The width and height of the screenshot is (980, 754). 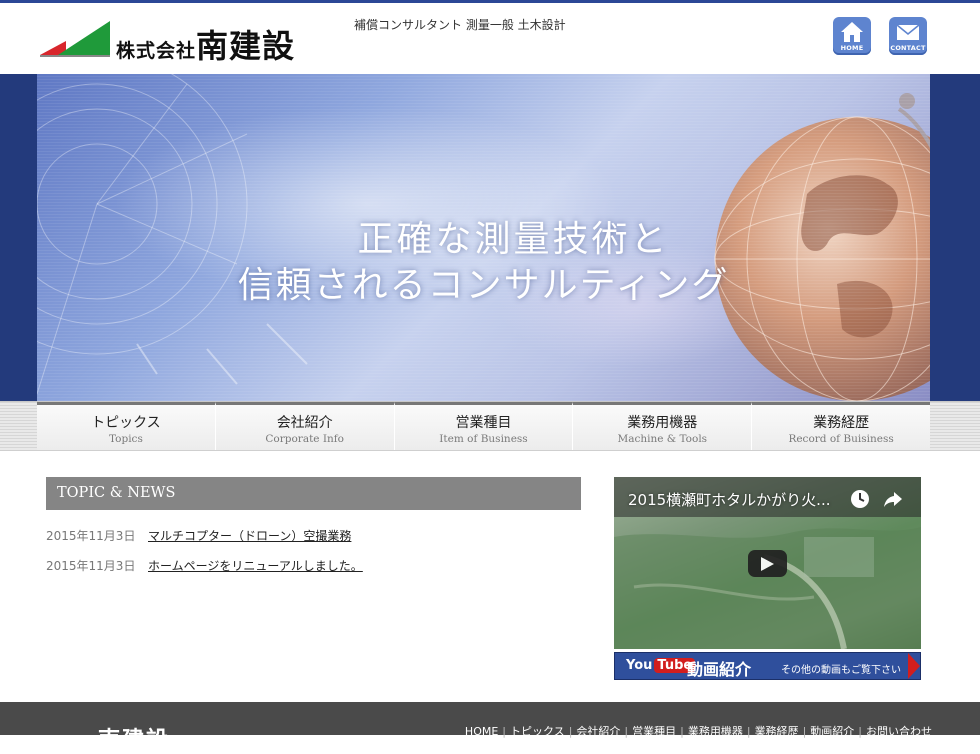 I want to click on nav-item-label: 会社紹介, so click(x=304, y=423).